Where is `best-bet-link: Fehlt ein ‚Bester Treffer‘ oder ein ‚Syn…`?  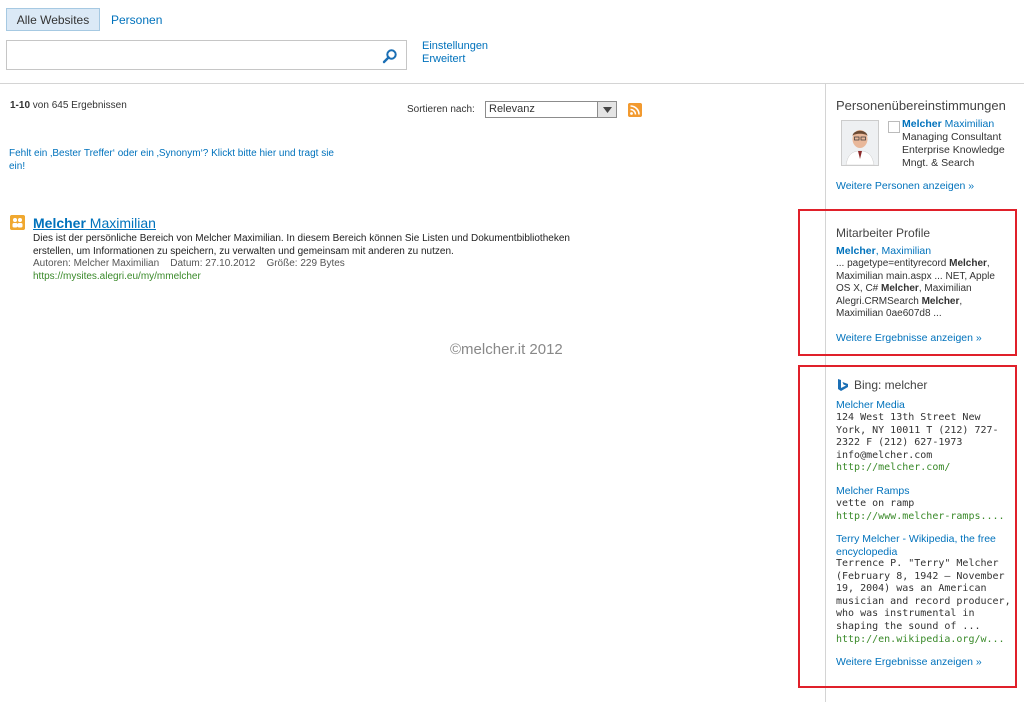
best-bet-link: Fehlt ein ‚Bester Treffer‘ oder ein ‚Syn… is located at coordinates (174, 160).